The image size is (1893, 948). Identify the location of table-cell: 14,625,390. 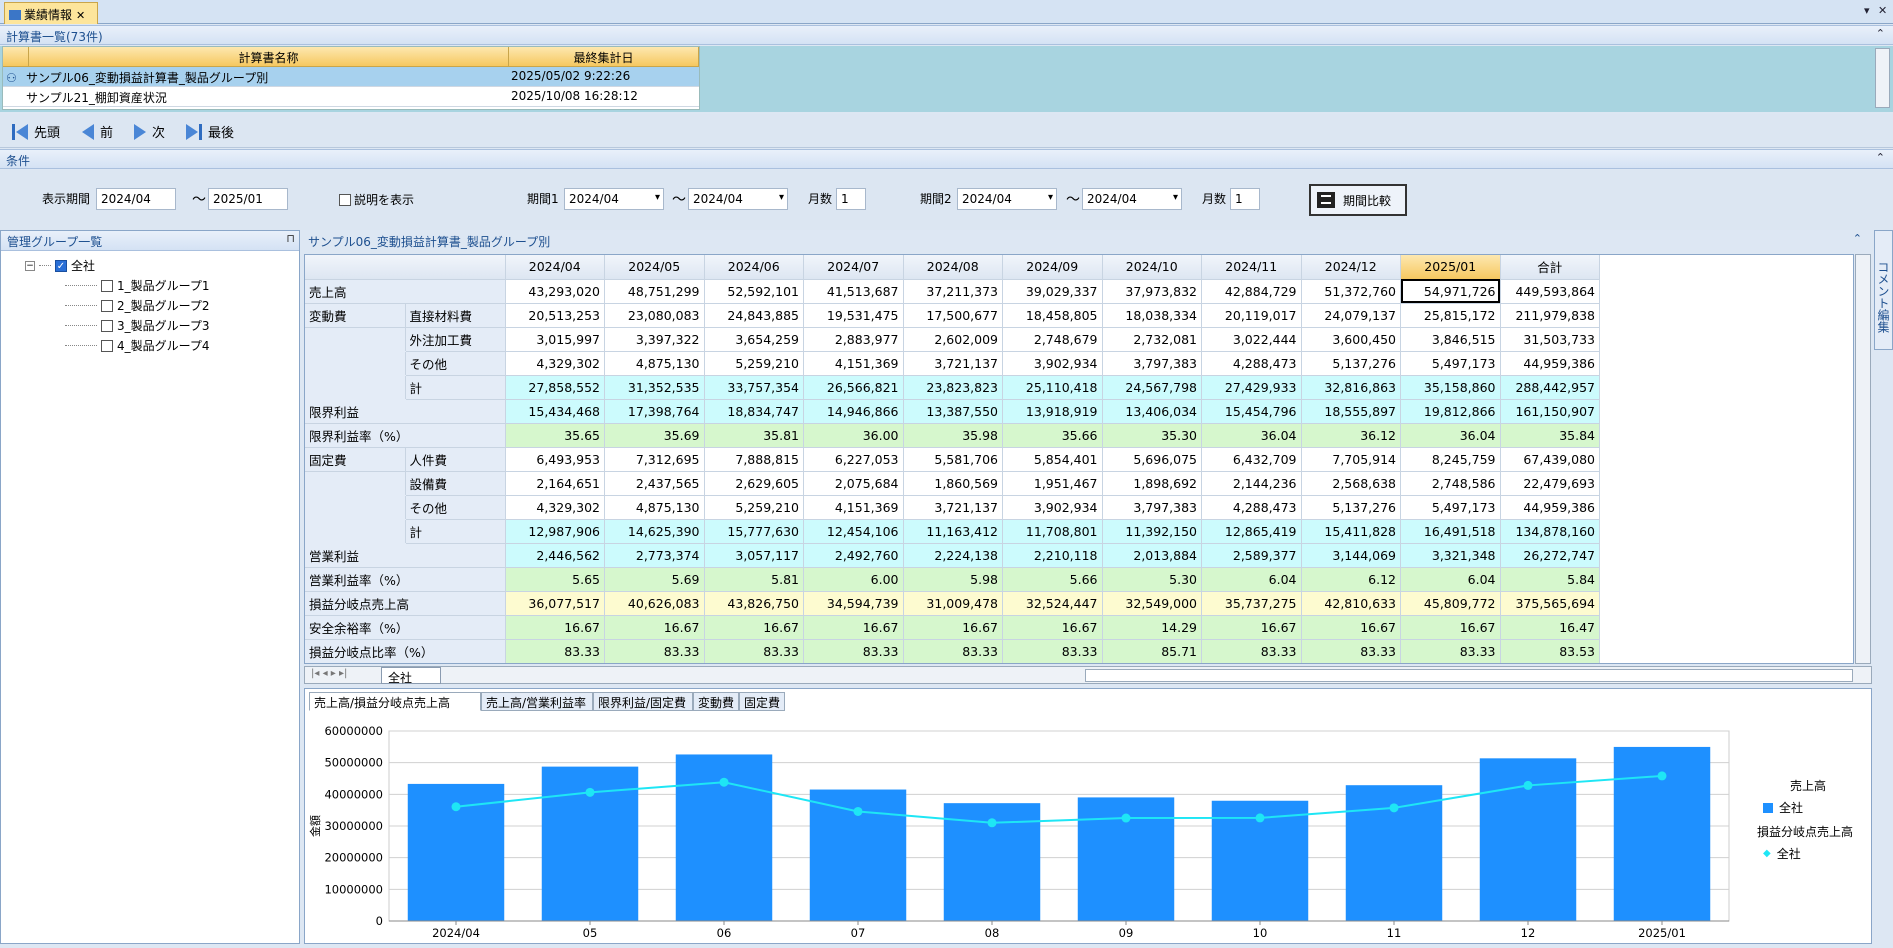
(654, 531).